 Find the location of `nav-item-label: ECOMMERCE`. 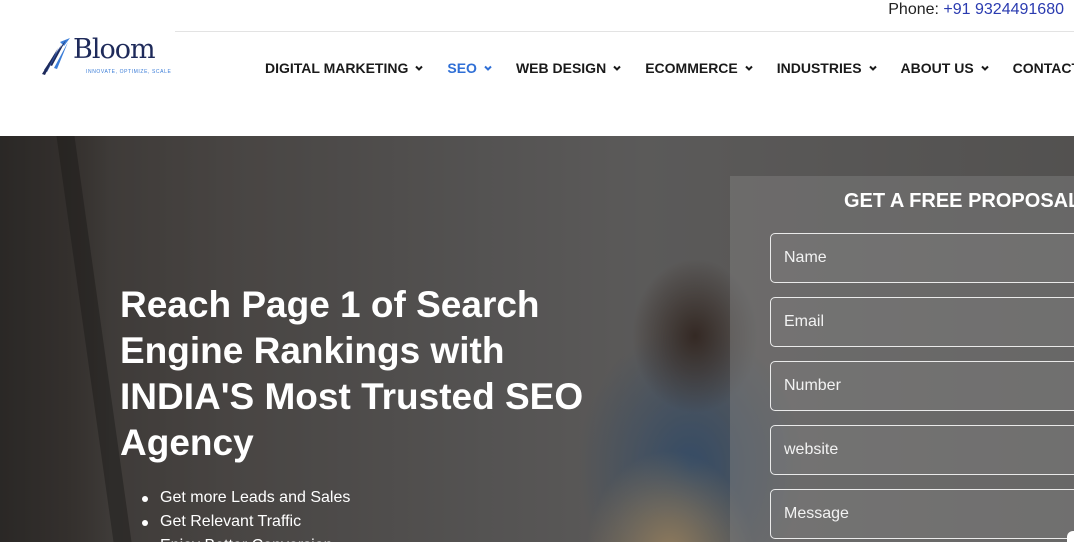

nav-item-label: ECOMMERCE is located at coordinates (691, 68).